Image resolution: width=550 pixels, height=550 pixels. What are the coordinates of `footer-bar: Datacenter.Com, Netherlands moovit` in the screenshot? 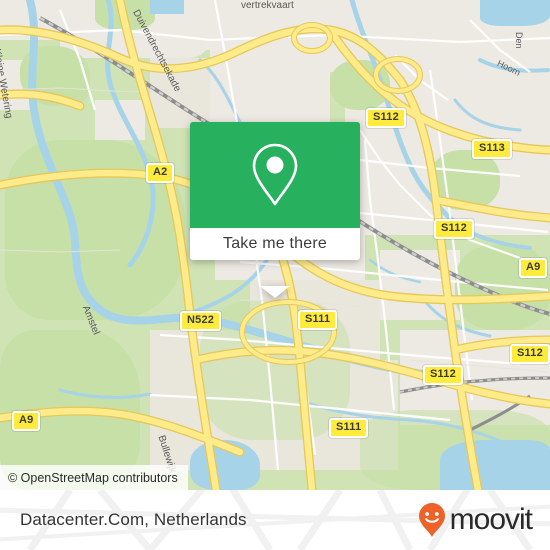 It's located at (275, 520).